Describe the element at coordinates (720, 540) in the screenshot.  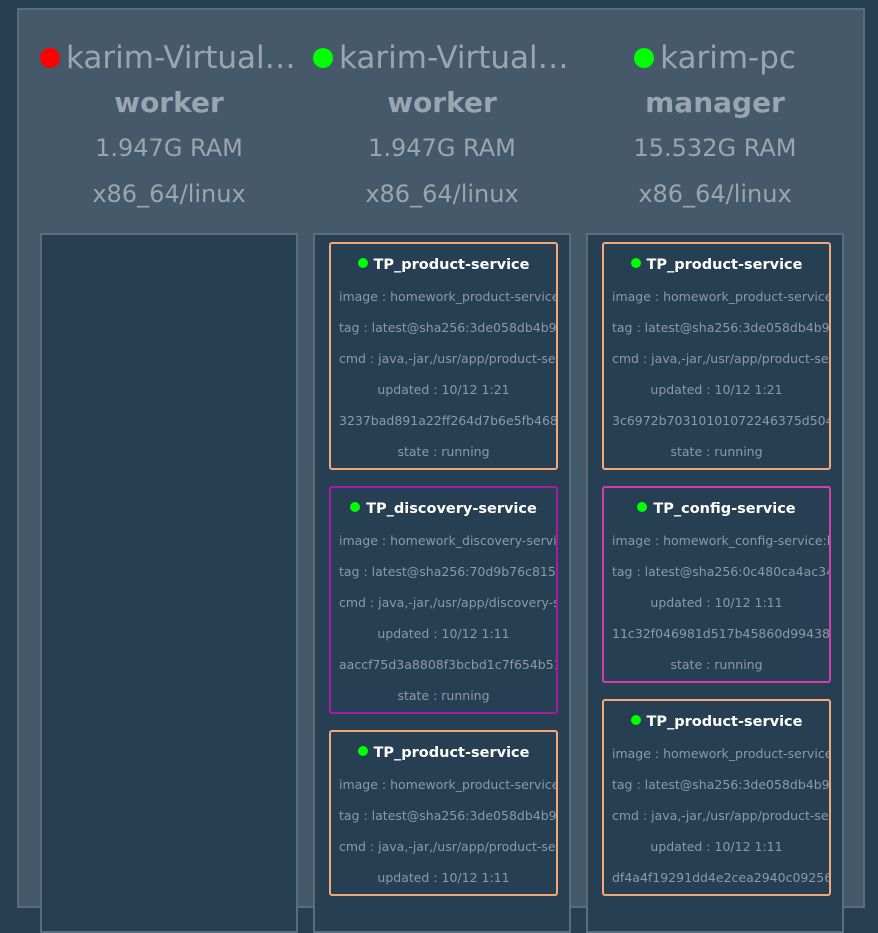
I see `container-detail: image : homework_config-service:latest` at that location.